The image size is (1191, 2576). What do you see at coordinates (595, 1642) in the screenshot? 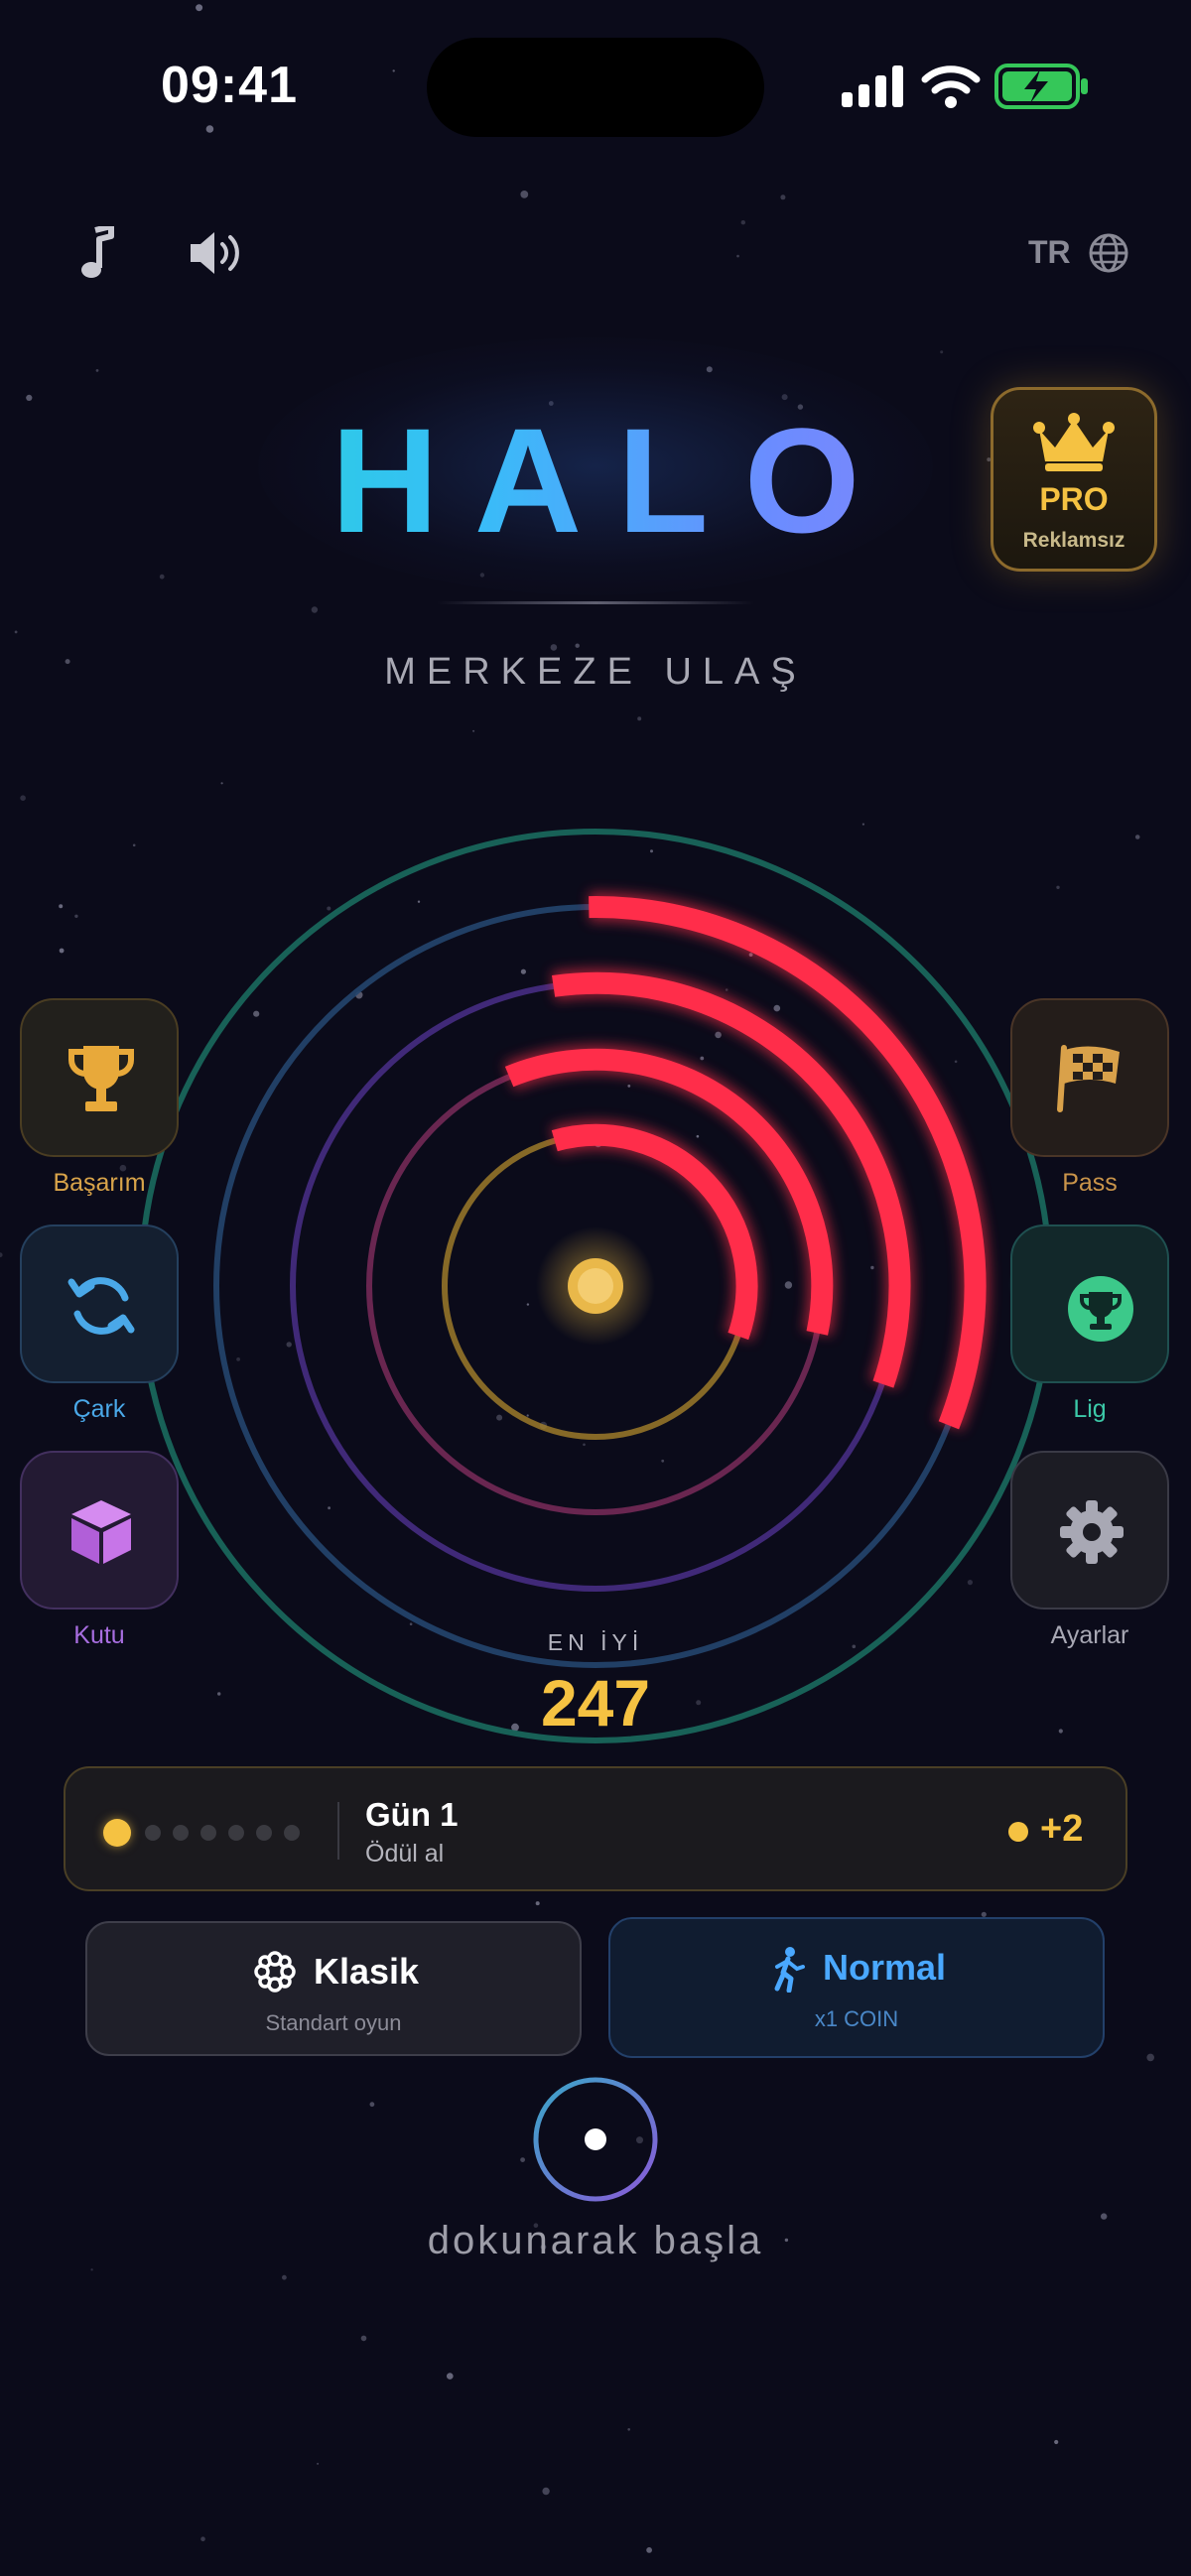
I see `best-score-label: EN İYİ` at bounding box center [595, 1642].